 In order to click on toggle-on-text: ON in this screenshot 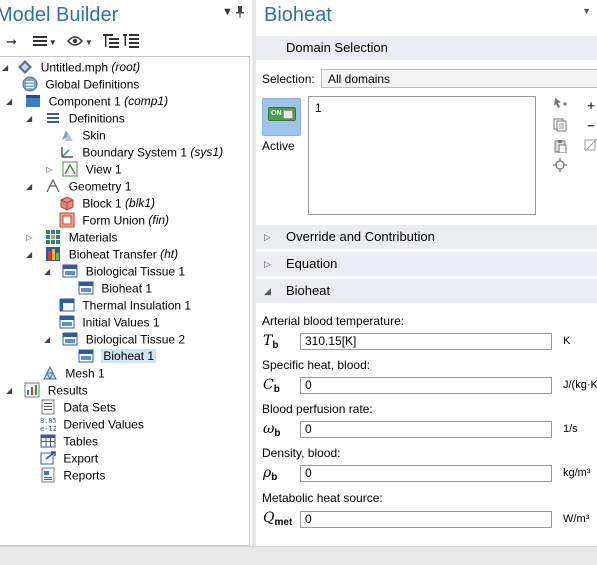, I will do `click(276, 113)`.